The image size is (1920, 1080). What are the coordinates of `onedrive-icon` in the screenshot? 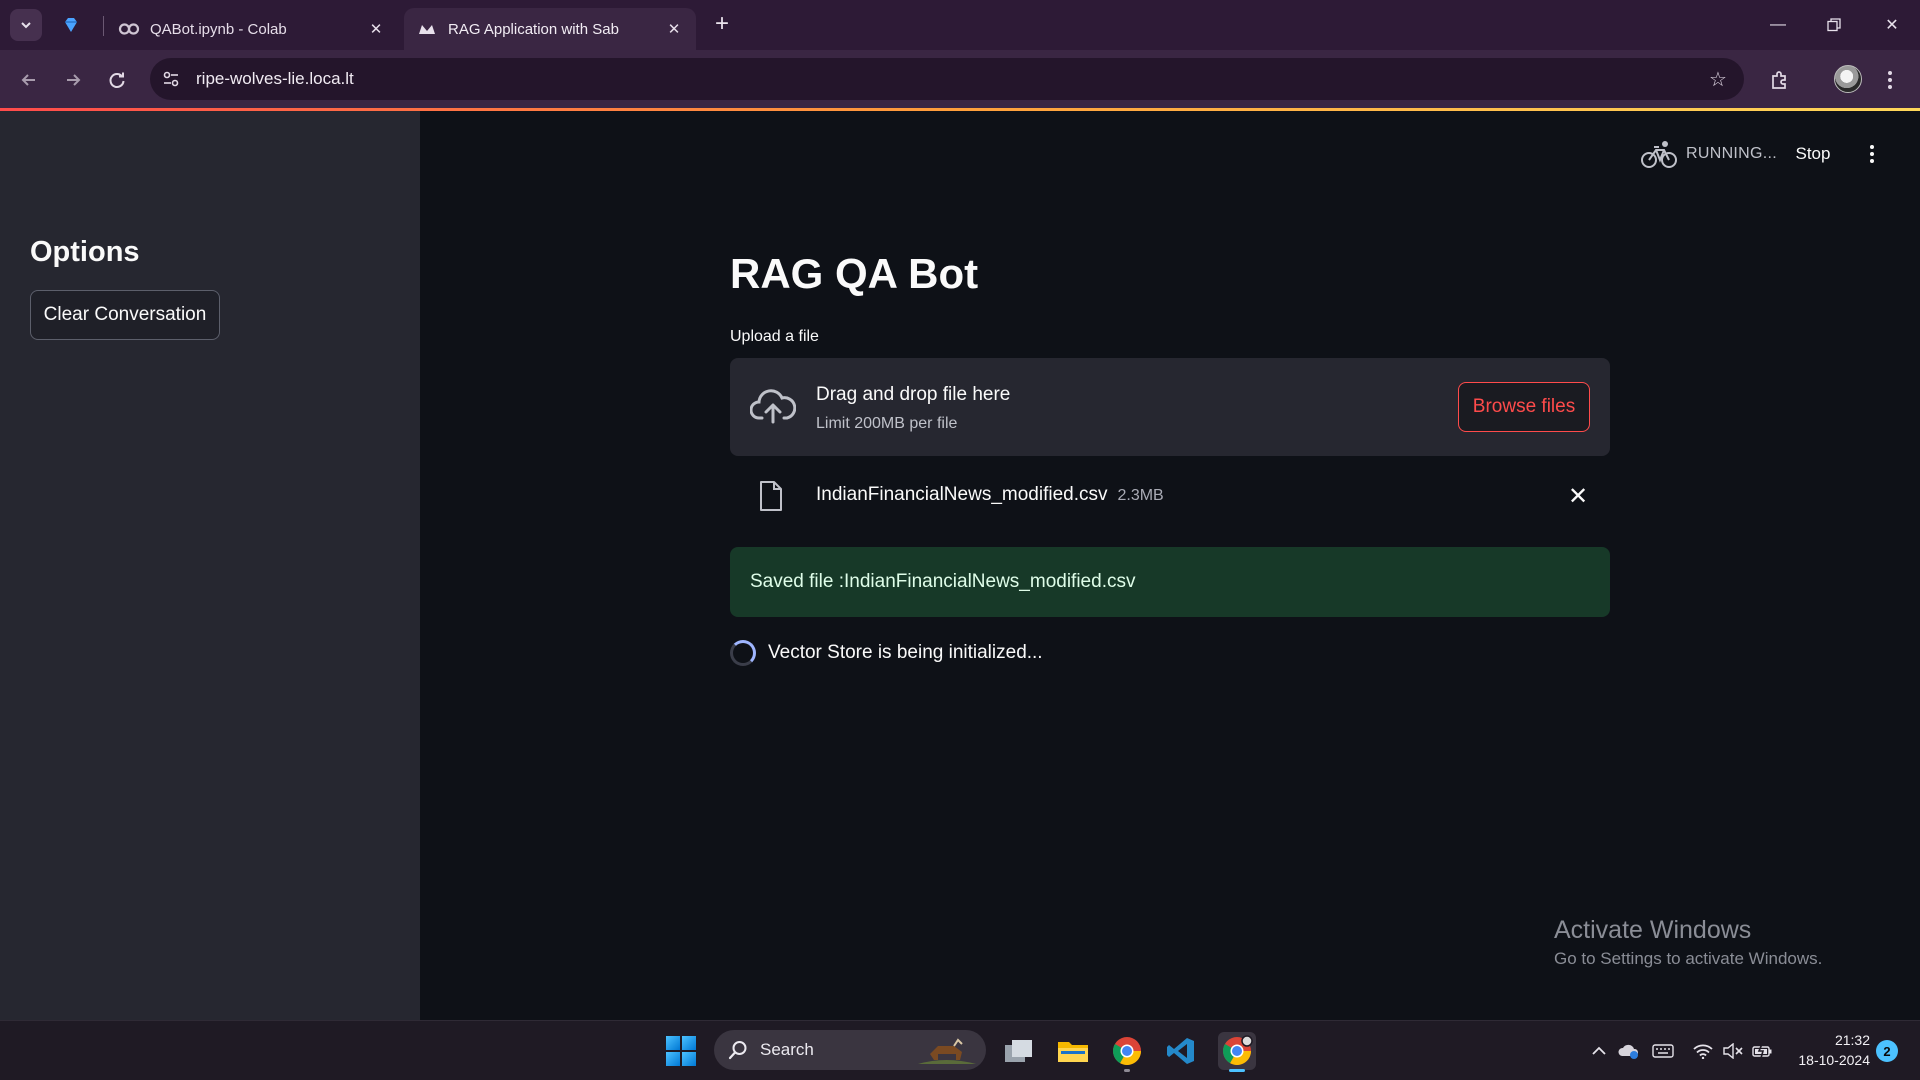 It's located at (1629, 1051).